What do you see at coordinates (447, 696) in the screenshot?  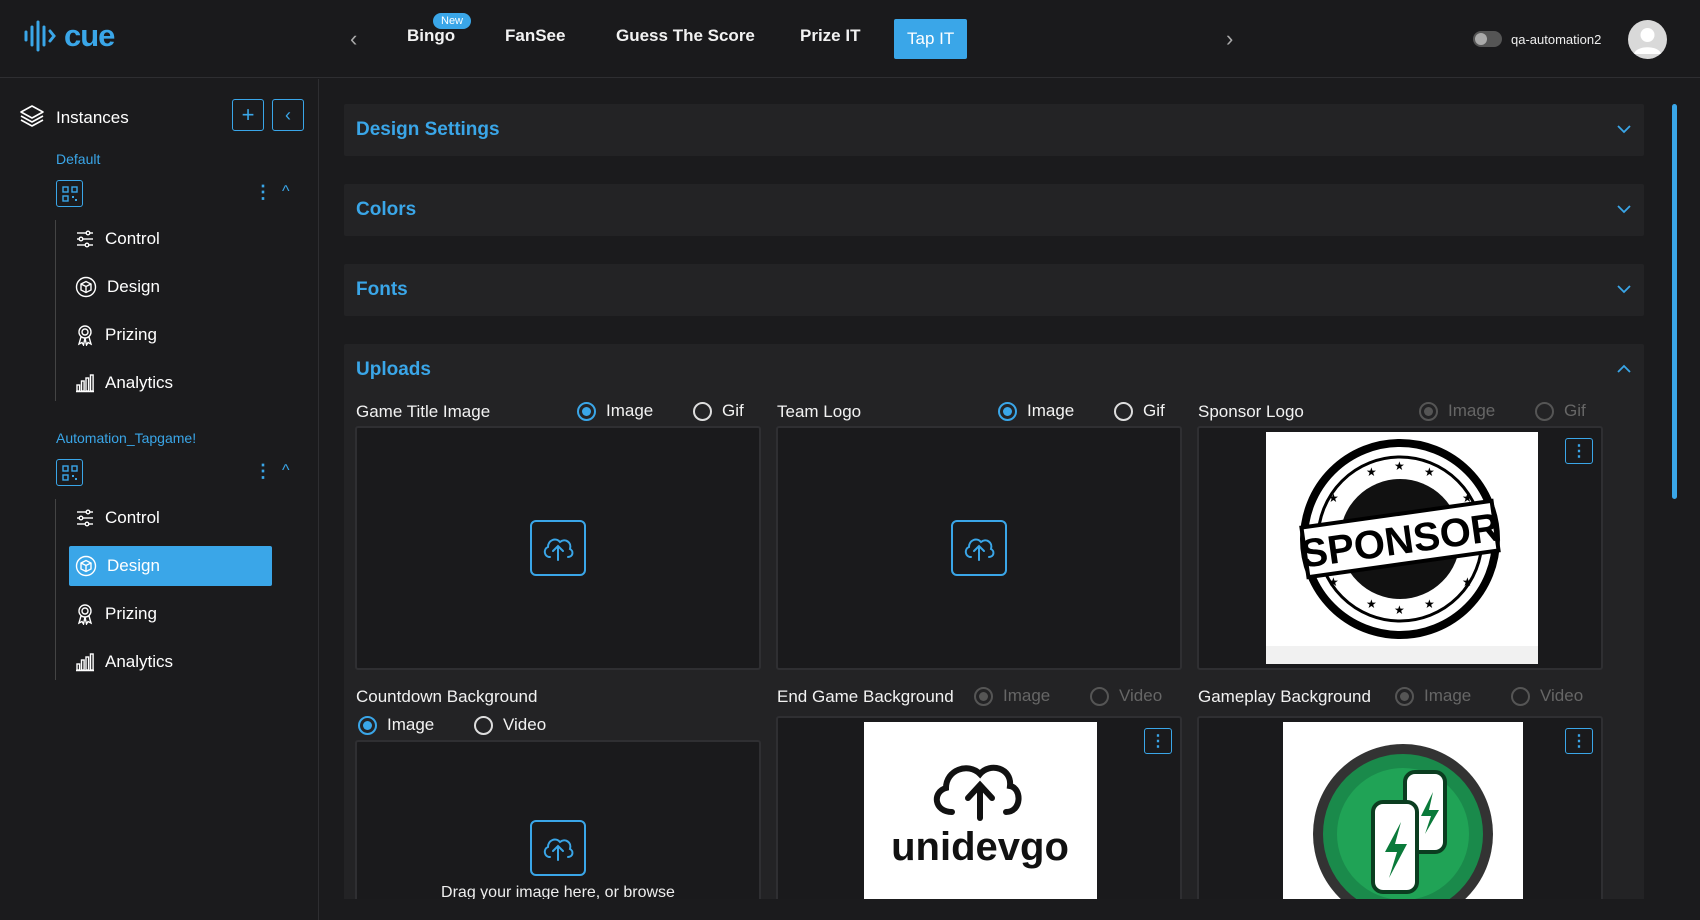 I see `countdown-background-label: Countdown Background` at bounding box center [447, 696].